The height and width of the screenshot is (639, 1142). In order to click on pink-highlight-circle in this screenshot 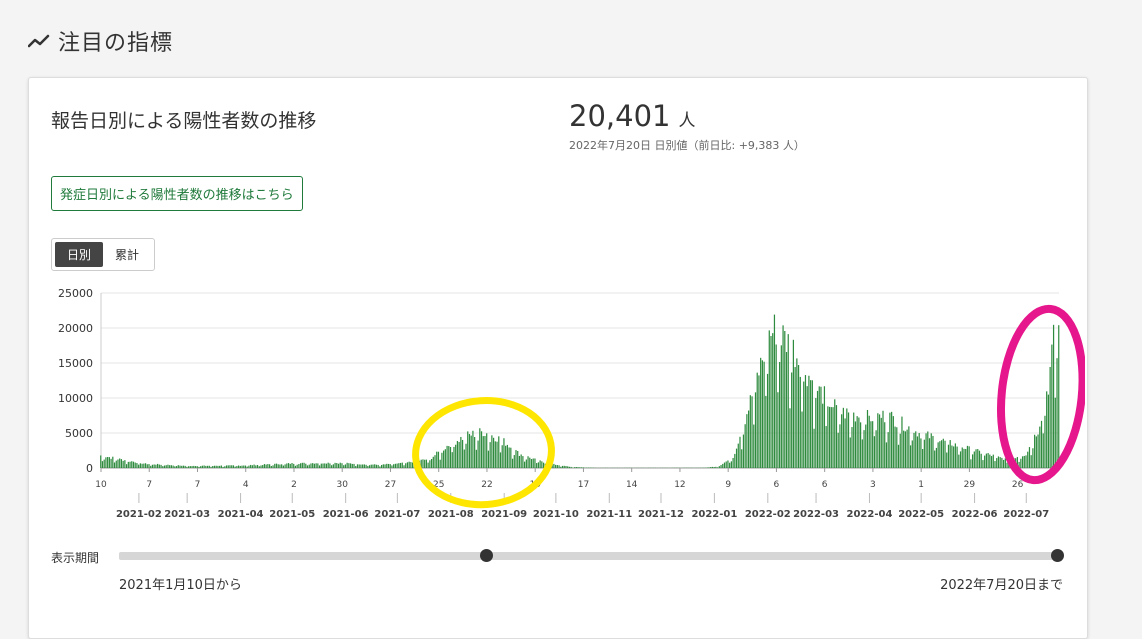, I will do `click(1039, 394)`.